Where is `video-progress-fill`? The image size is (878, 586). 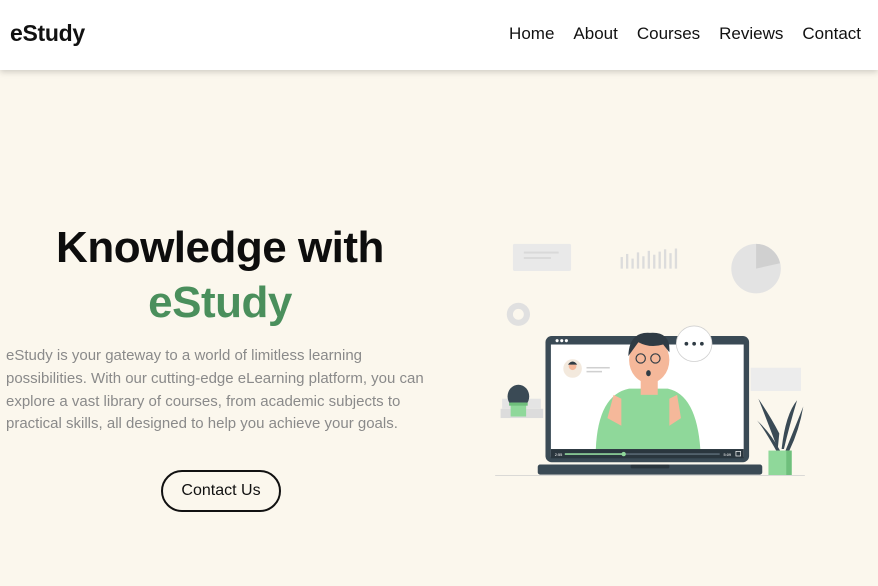
video-progress-fill is located at coordinates (594, 454).